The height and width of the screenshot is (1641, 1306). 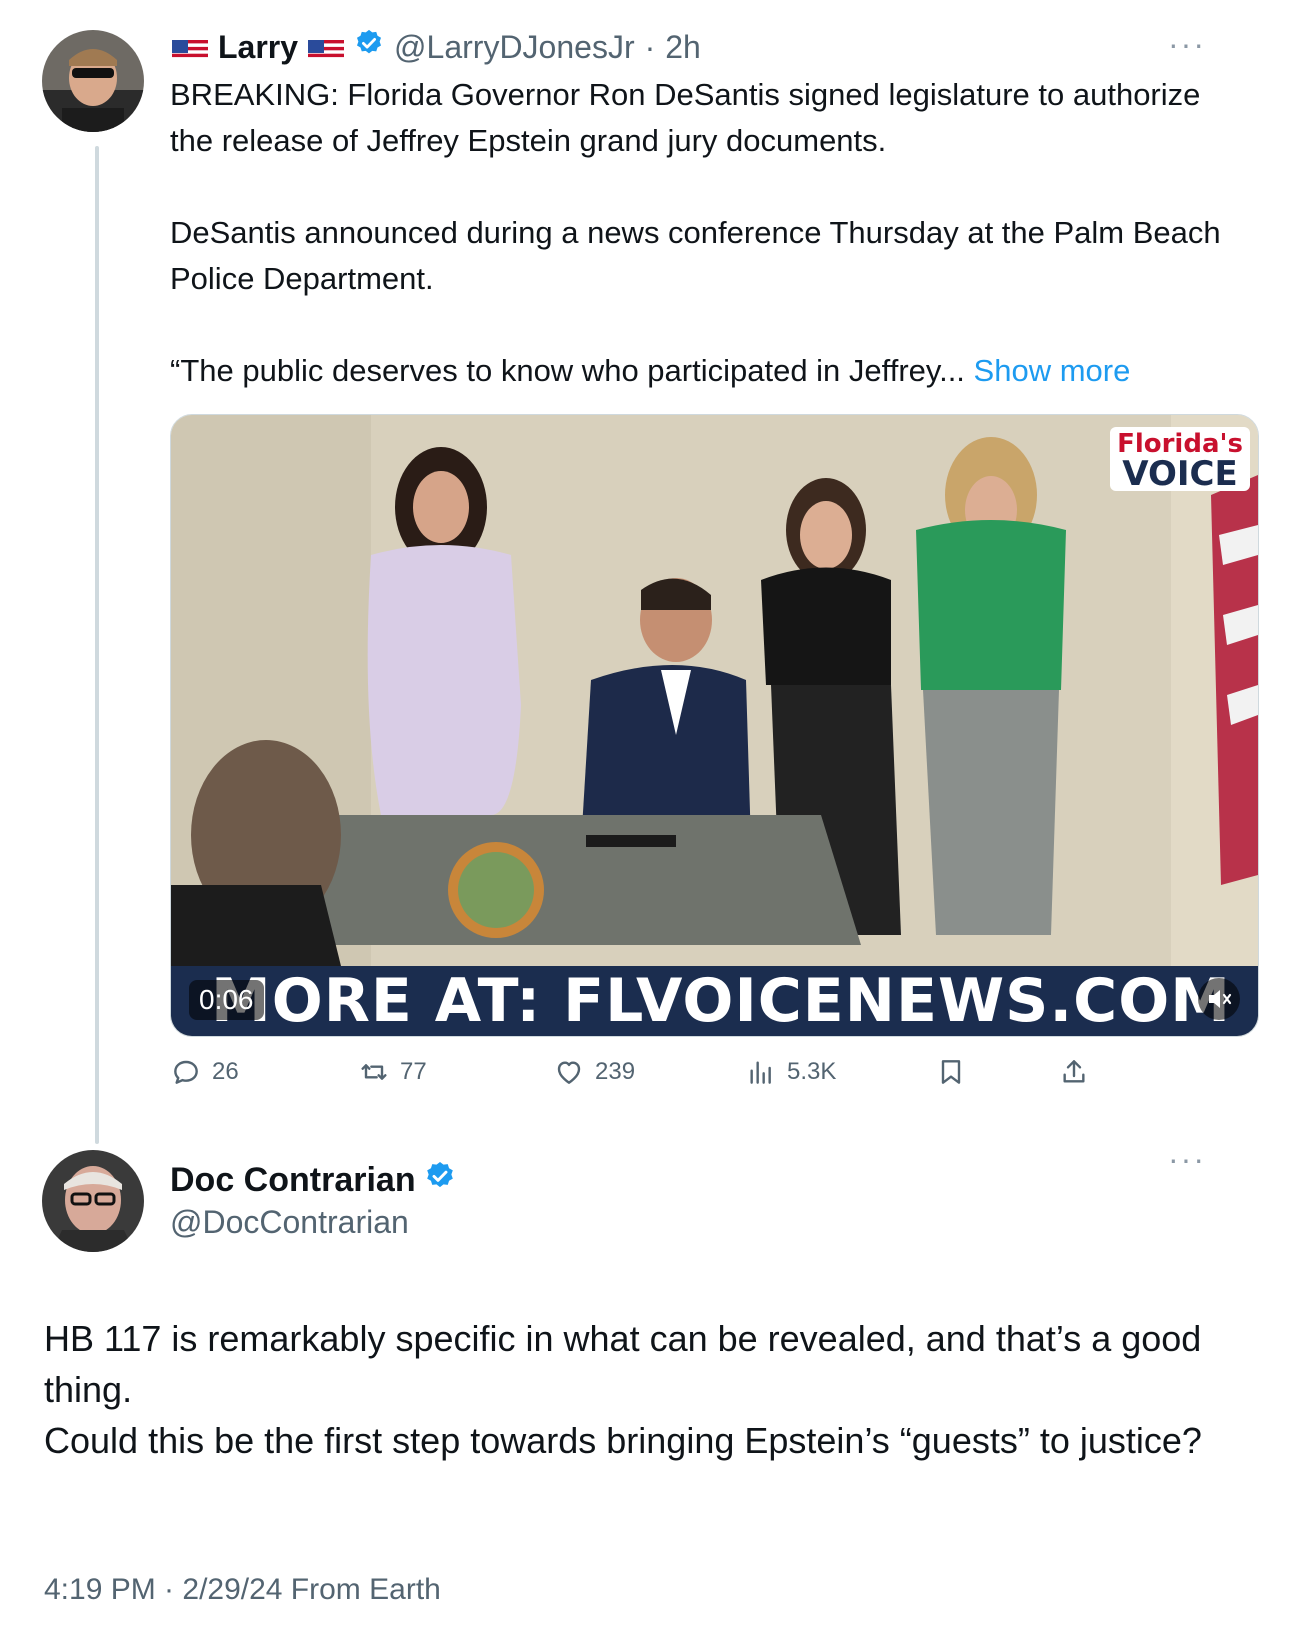 What do you see at coordinates (1180, 474) in the screenshot?
I see `logo-line-2: VOICE` at bounding box center [1180, 474].